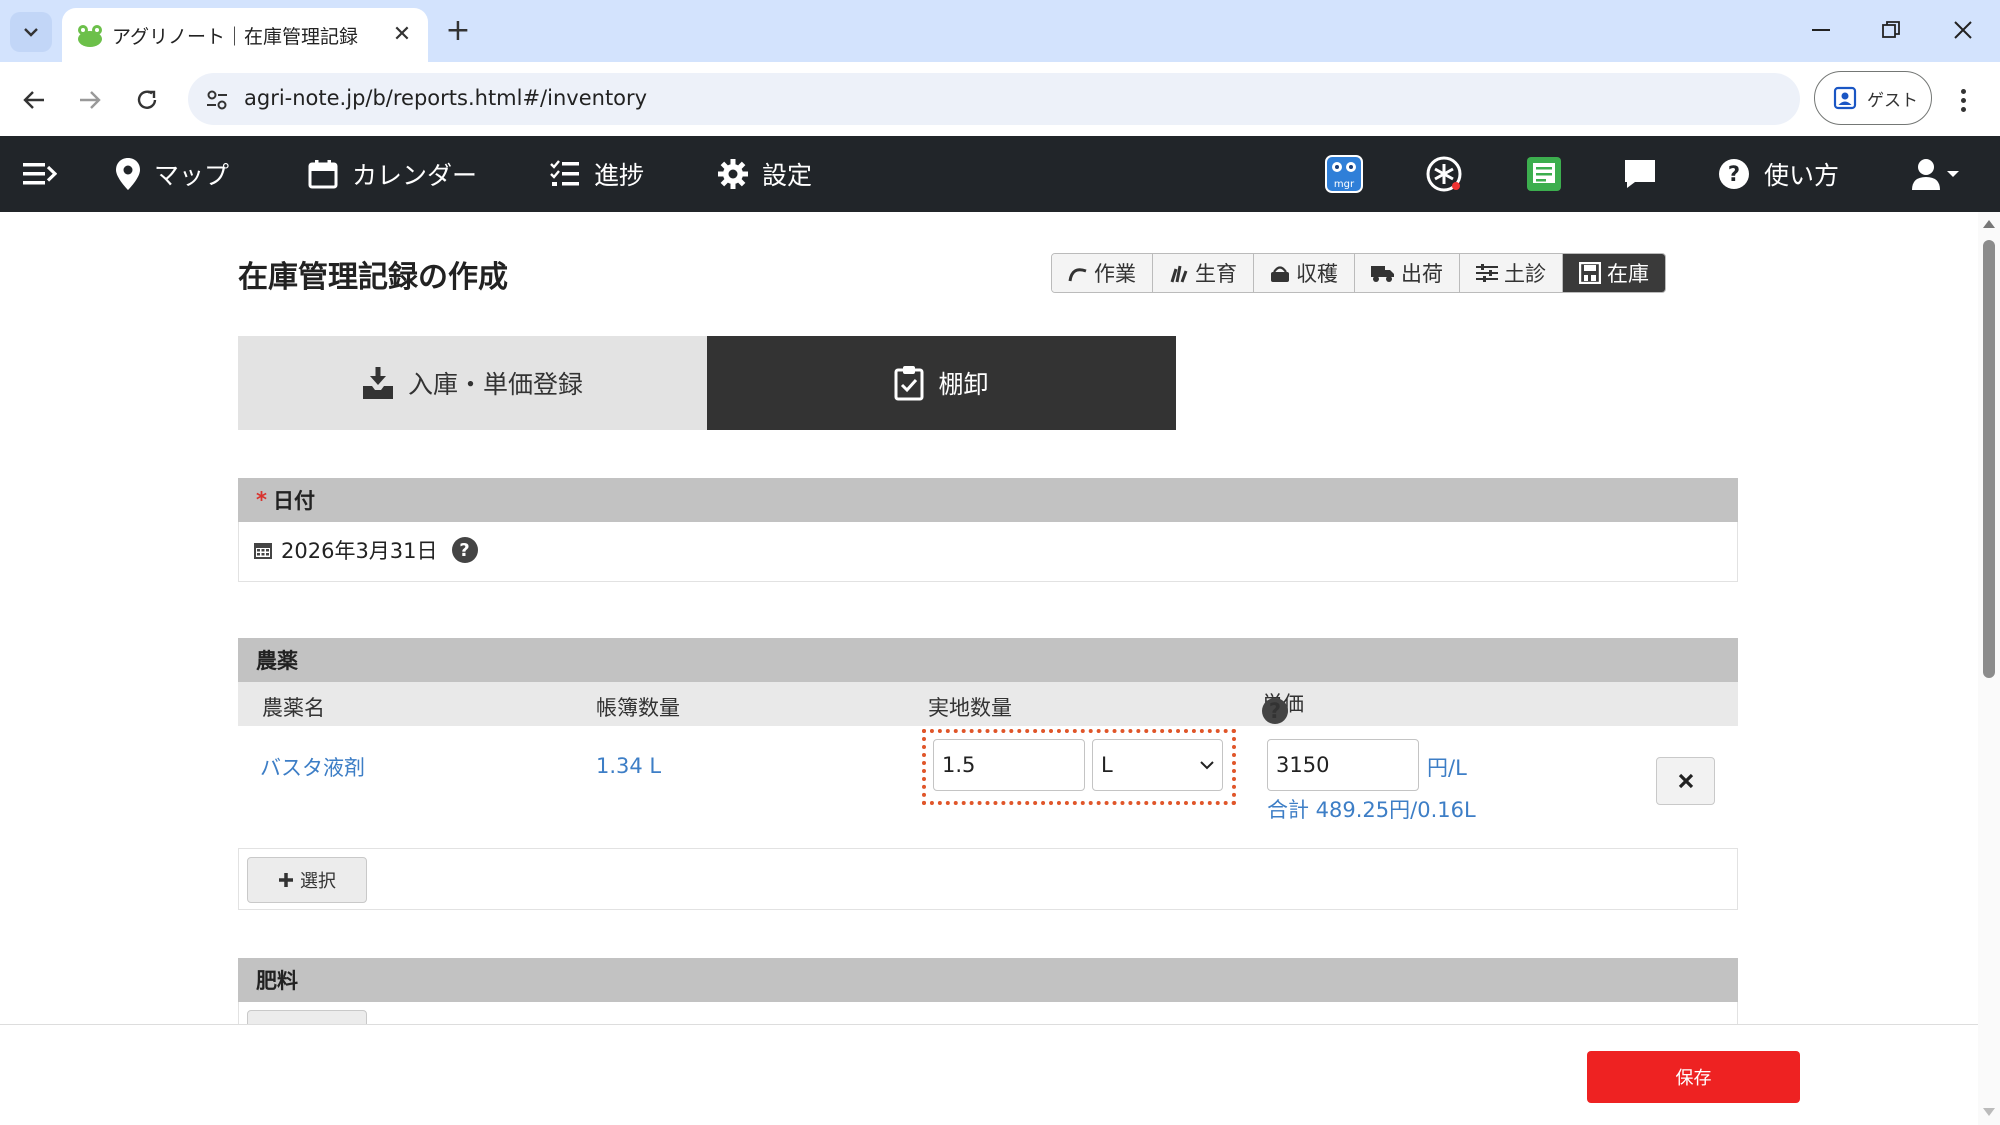 The image size is (2000, 1125). Describe the element at coordinates (263, 551) in the screenshot. I see `calendar-small-icon` at that location.